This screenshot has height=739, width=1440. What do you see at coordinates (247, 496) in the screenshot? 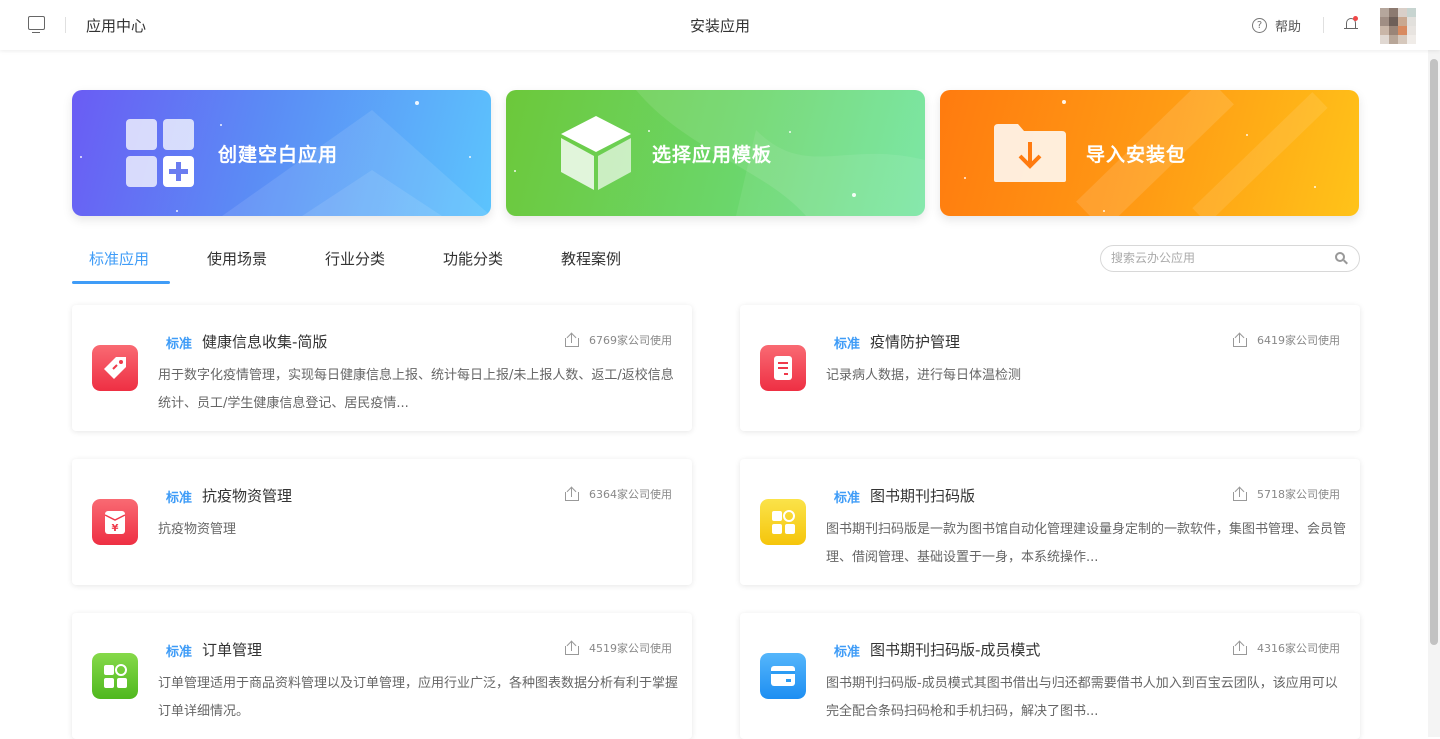
I see `app-name: 抗疫物资管理` at bounding box center [247, 496].